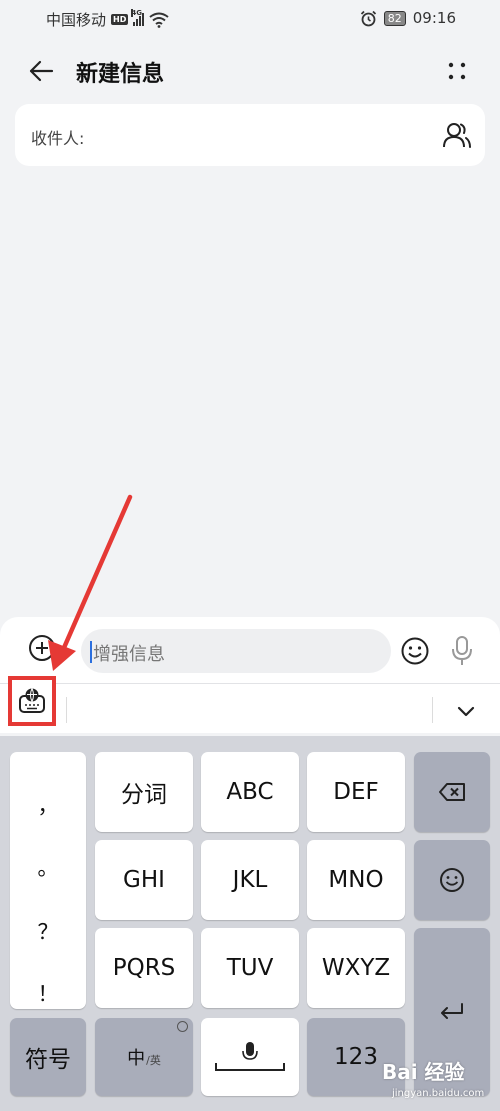 This screenshot has height=1111, width=500. I want to click on emoji-key, so click(452, 880).